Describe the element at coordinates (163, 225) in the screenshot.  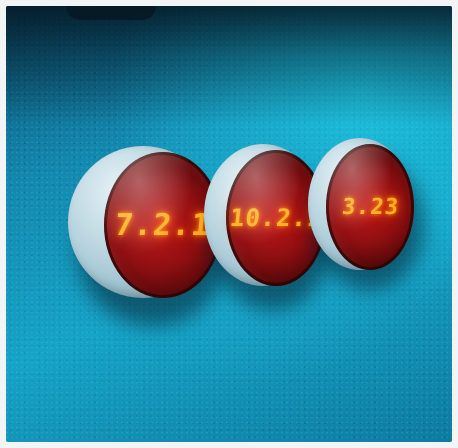
I see `indicator-1-reading: 7.2.1` at that location.